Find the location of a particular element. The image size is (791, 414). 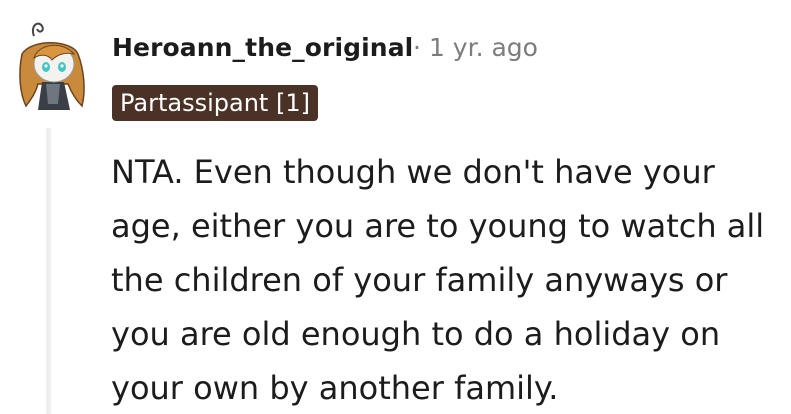

timestamp: 1 yr. ago is located at coordinates (483, 47).